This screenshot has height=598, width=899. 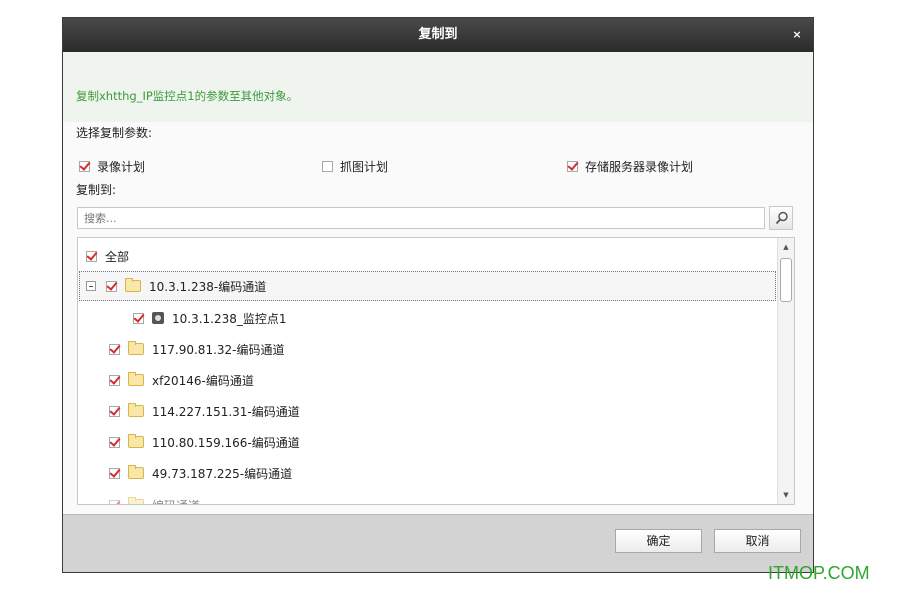 I want to click on dialog-title: 复制到, so click(x=438, y=34).